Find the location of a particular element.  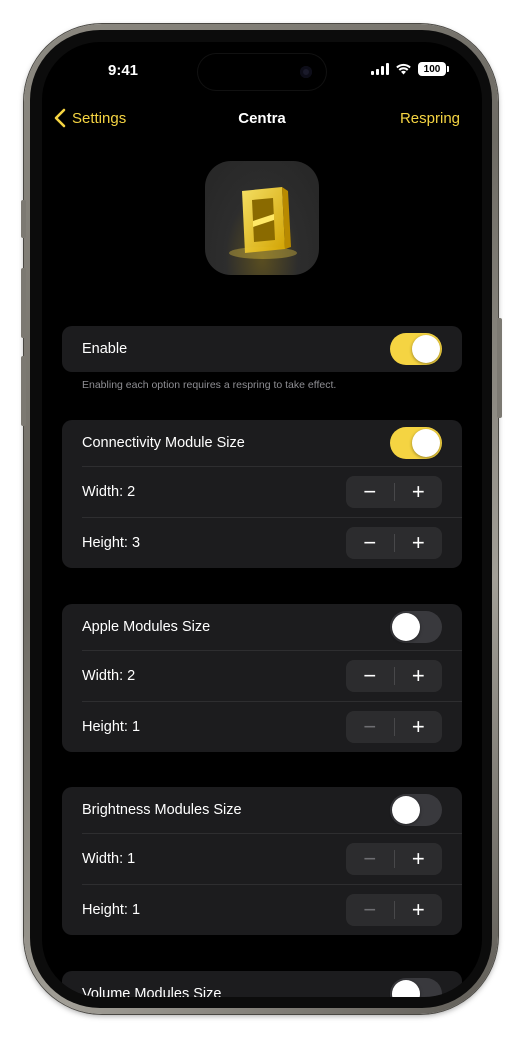

connectivity-width-label: Width: 2 is located at coordinates (109, 492).